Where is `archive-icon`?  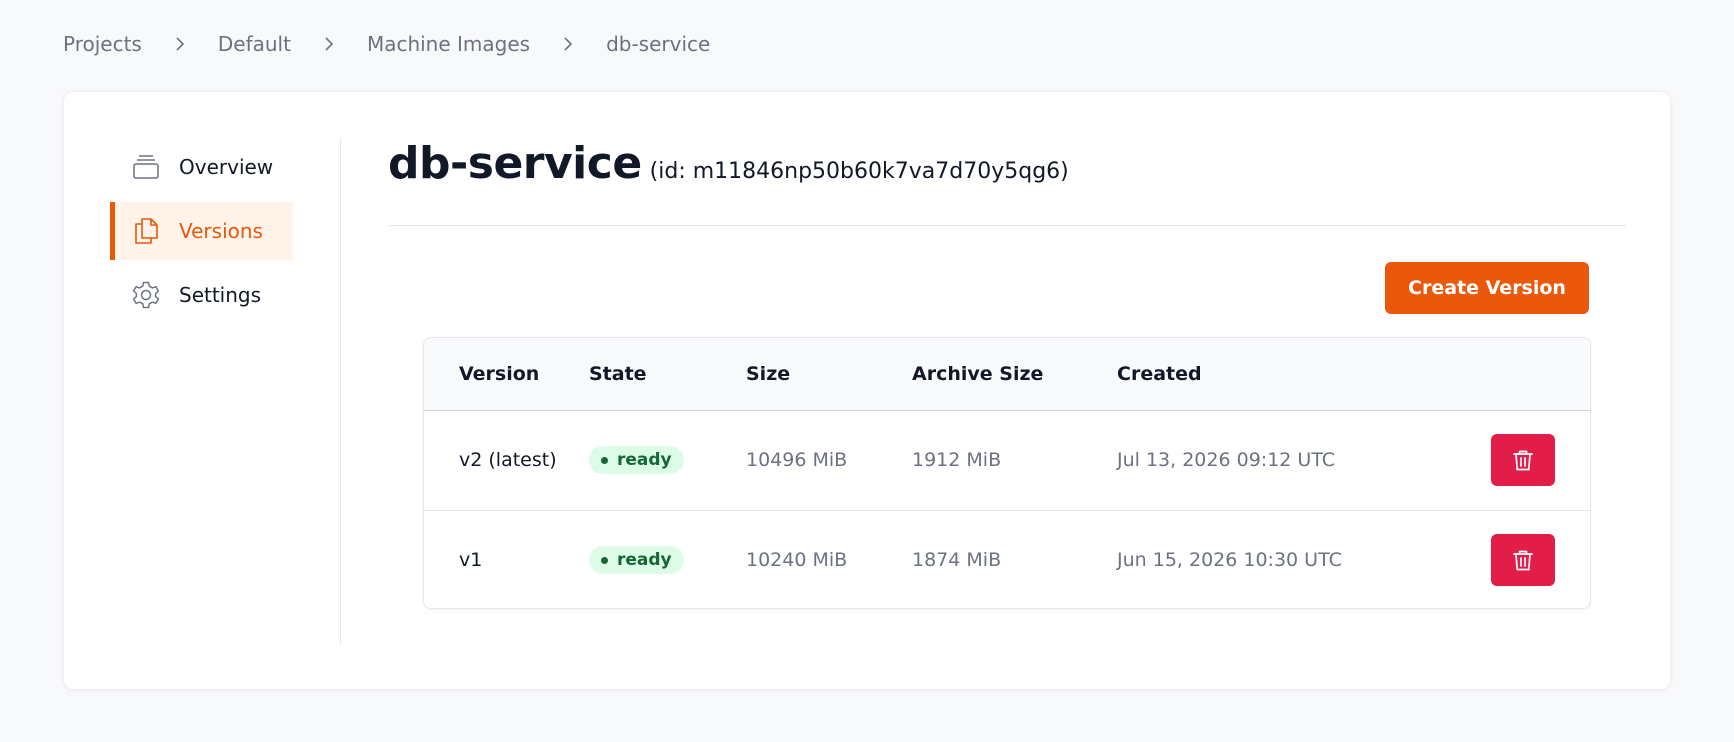 archive-icon is located at coordinates (146, 167).